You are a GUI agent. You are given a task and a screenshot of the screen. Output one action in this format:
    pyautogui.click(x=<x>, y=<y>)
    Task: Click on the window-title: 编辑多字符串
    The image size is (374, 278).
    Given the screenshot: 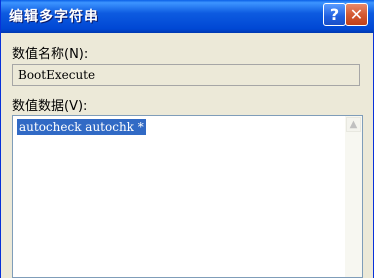 What is the action you would take?
    pyautogui.click(x=54, y=17)
    